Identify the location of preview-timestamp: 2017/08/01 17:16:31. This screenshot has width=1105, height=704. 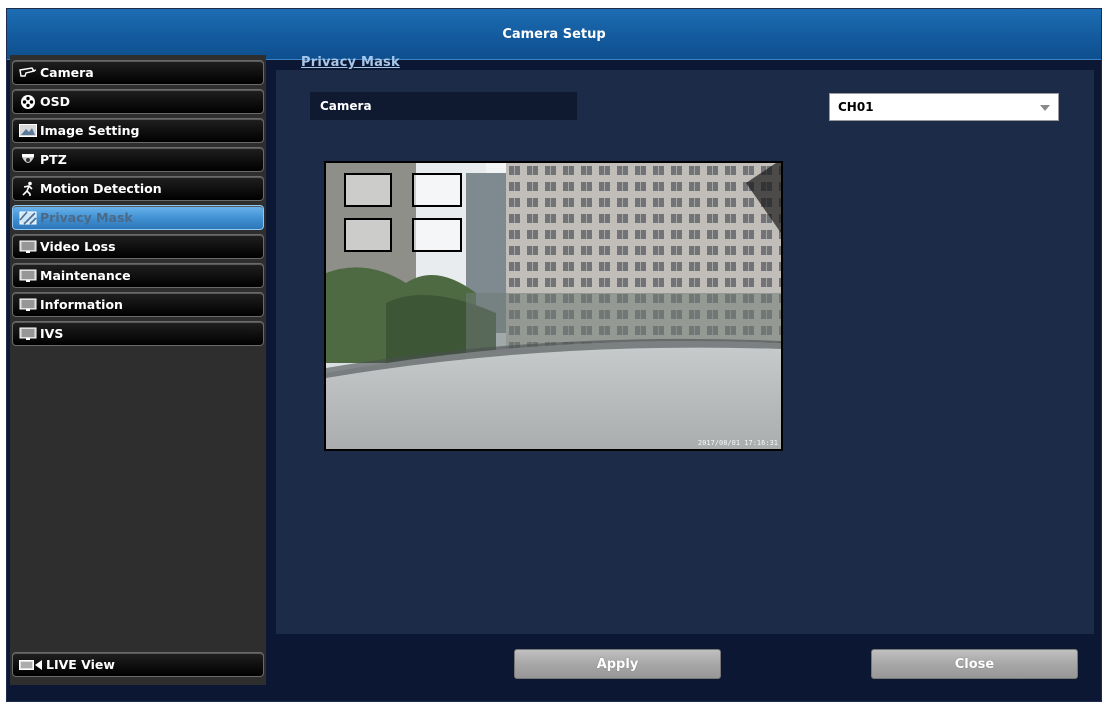
(737, 443).